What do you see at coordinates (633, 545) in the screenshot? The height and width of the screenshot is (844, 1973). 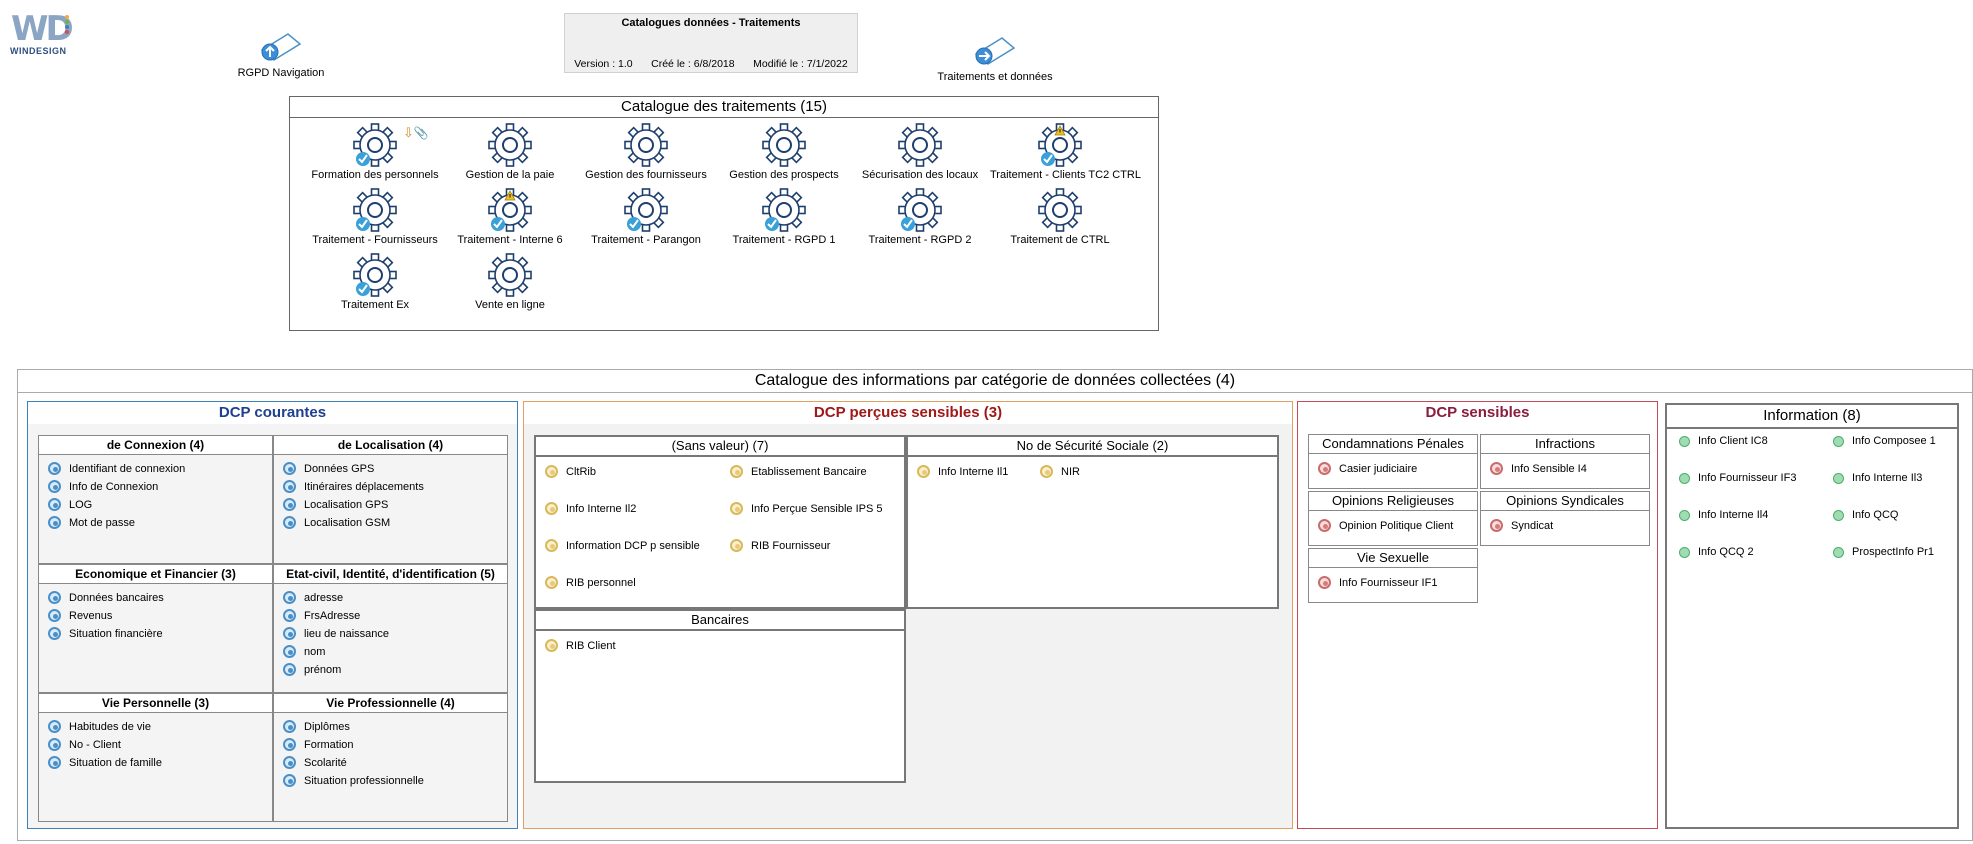 I see `info-item-label: Information DCP p sensible` at bounding box center [633, 545].